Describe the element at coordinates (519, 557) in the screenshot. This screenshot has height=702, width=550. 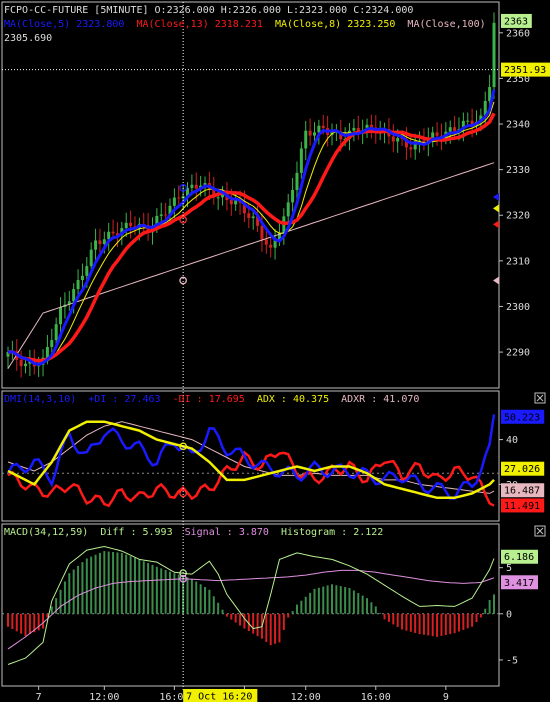
I see `macd-diff-tag: 6.186` at that location.